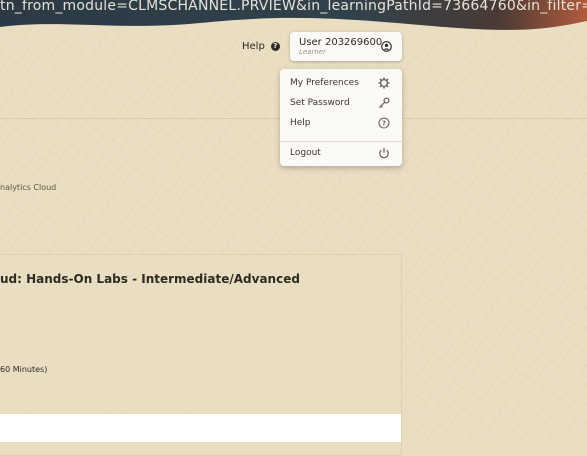 This screenshot has width=587, height=456. I want to click on help-label: Help, so click(253, 46).